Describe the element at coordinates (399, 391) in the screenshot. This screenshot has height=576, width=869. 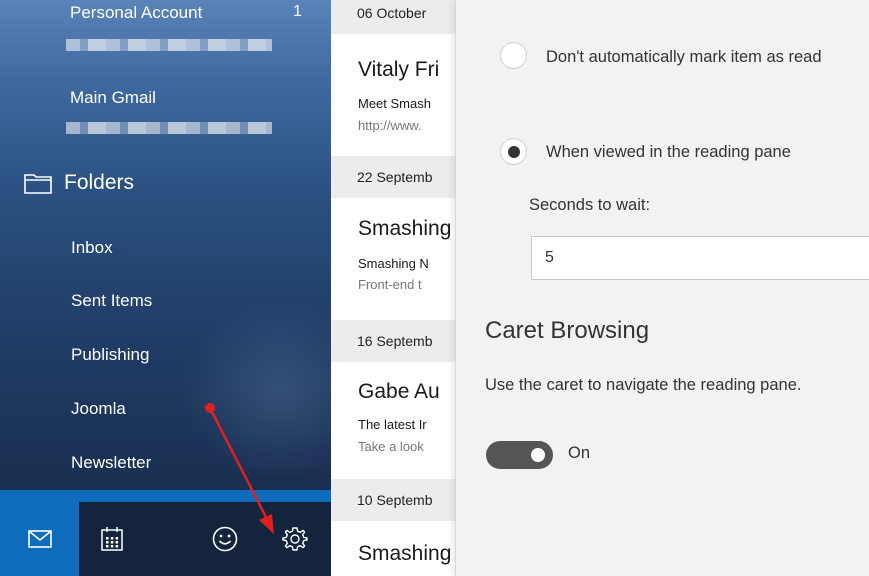
I see `message-sender: Gabe Au` at that location.